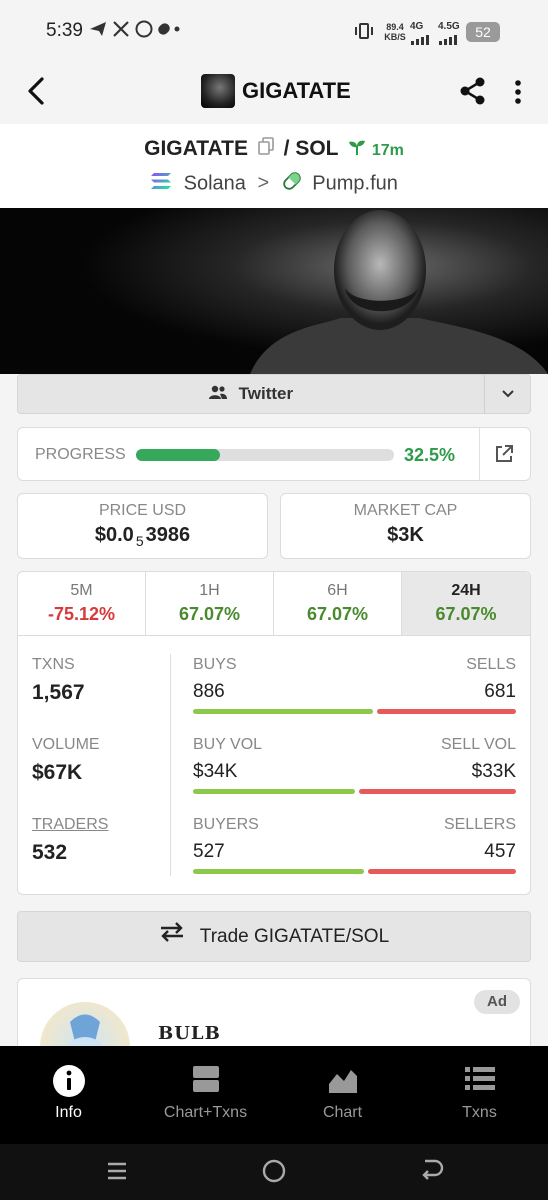  What do you see at coordinates (283, 711) in the screenshot?
I see `buys-bar` at bounding box center [283, 711].